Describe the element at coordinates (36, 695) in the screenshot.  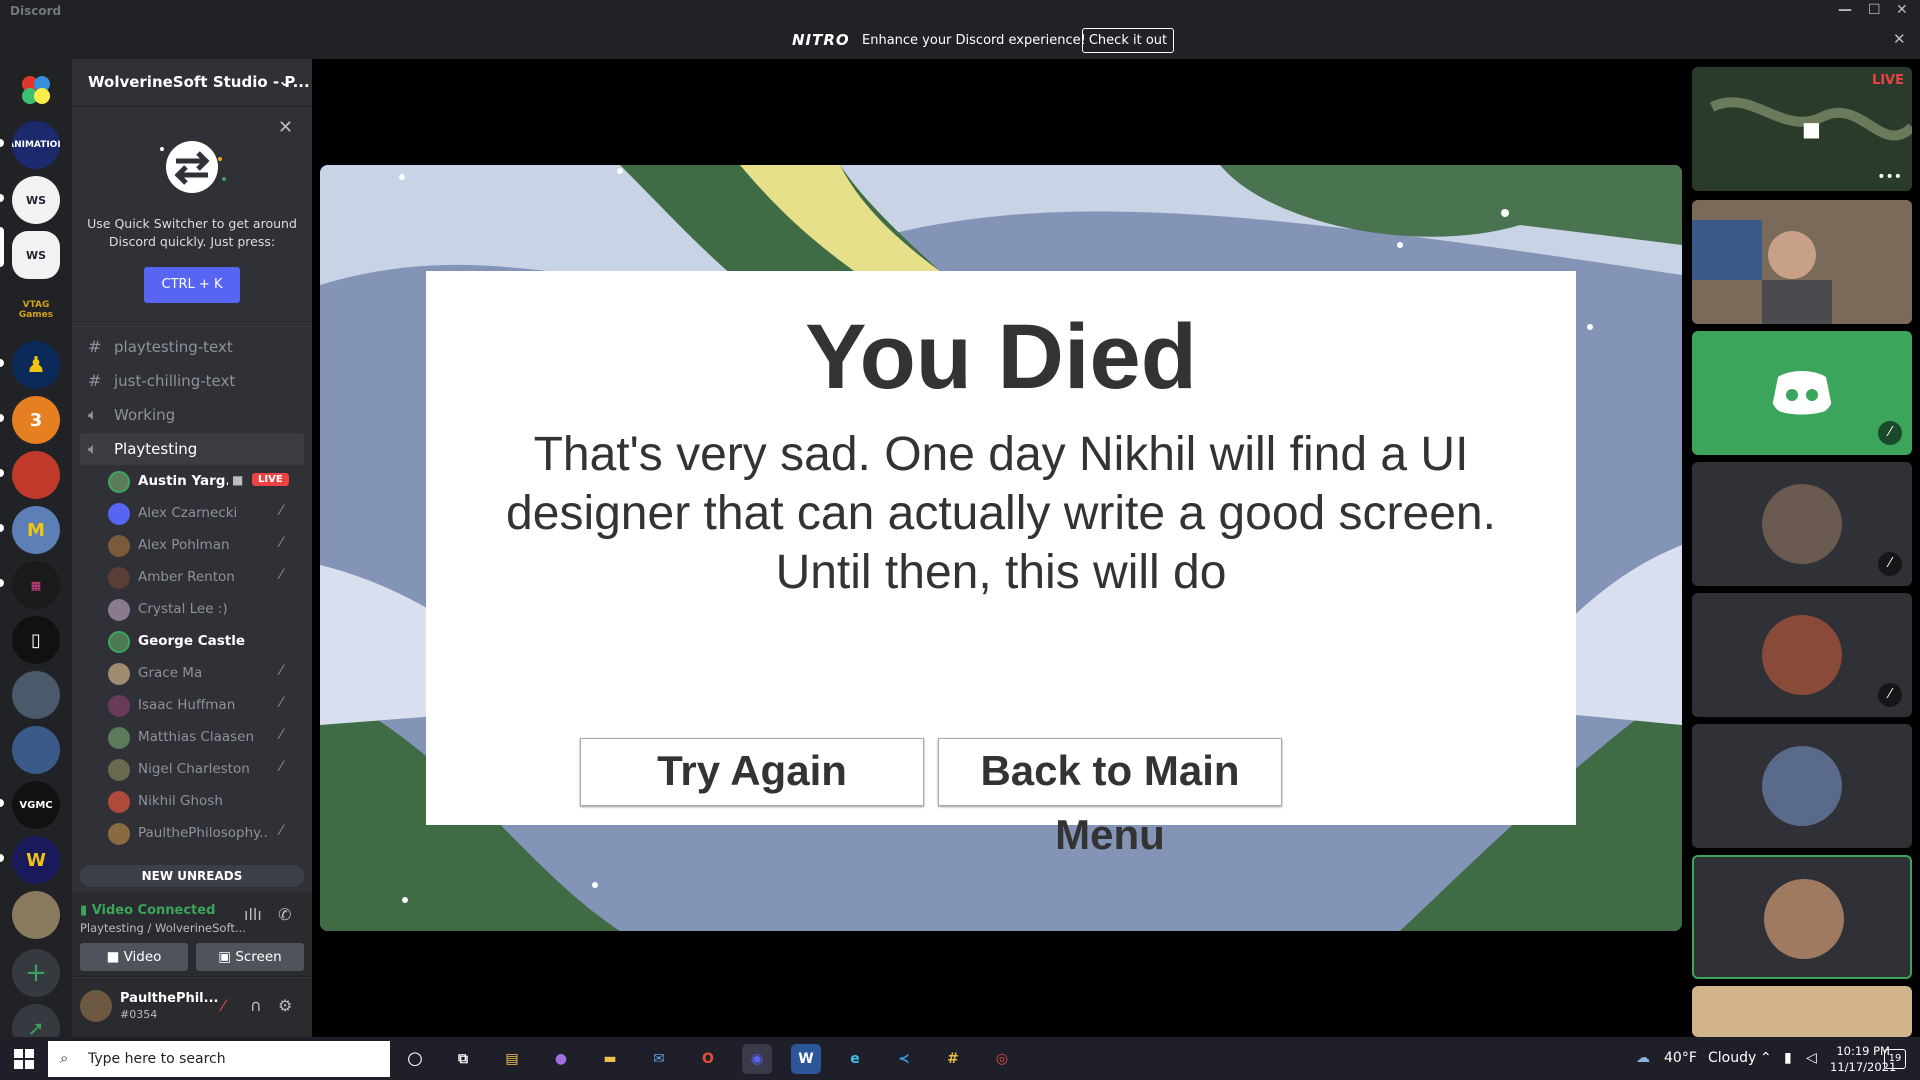
I see `server-icon-vehicle` at that location.